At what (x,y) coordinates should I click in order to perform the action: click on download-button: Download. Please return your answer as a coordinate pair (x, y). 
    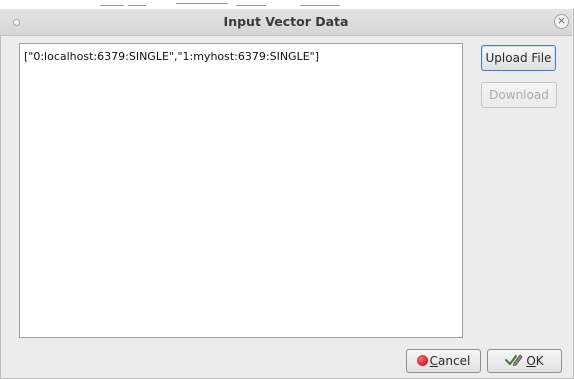
    Looking at the image, I should click on (519, 95).